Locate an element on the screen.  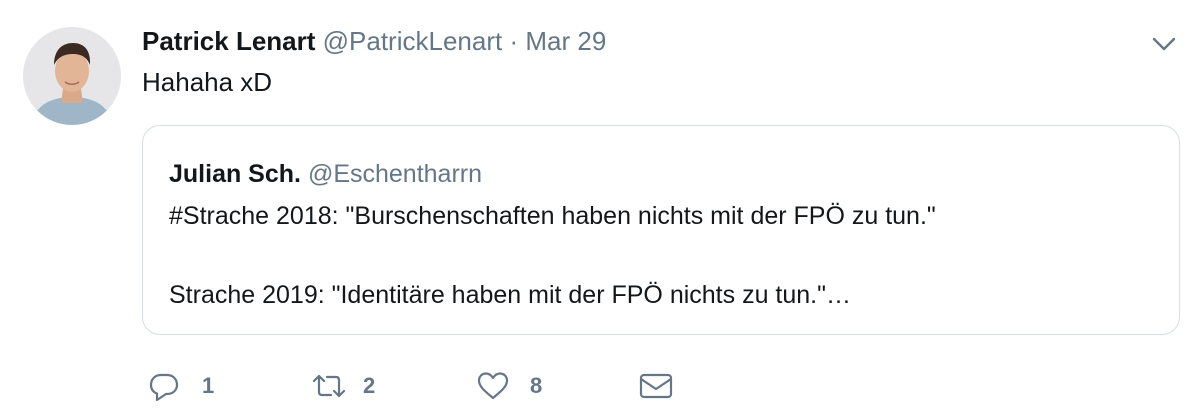
reply-icon is located at coordinates (164, 387).